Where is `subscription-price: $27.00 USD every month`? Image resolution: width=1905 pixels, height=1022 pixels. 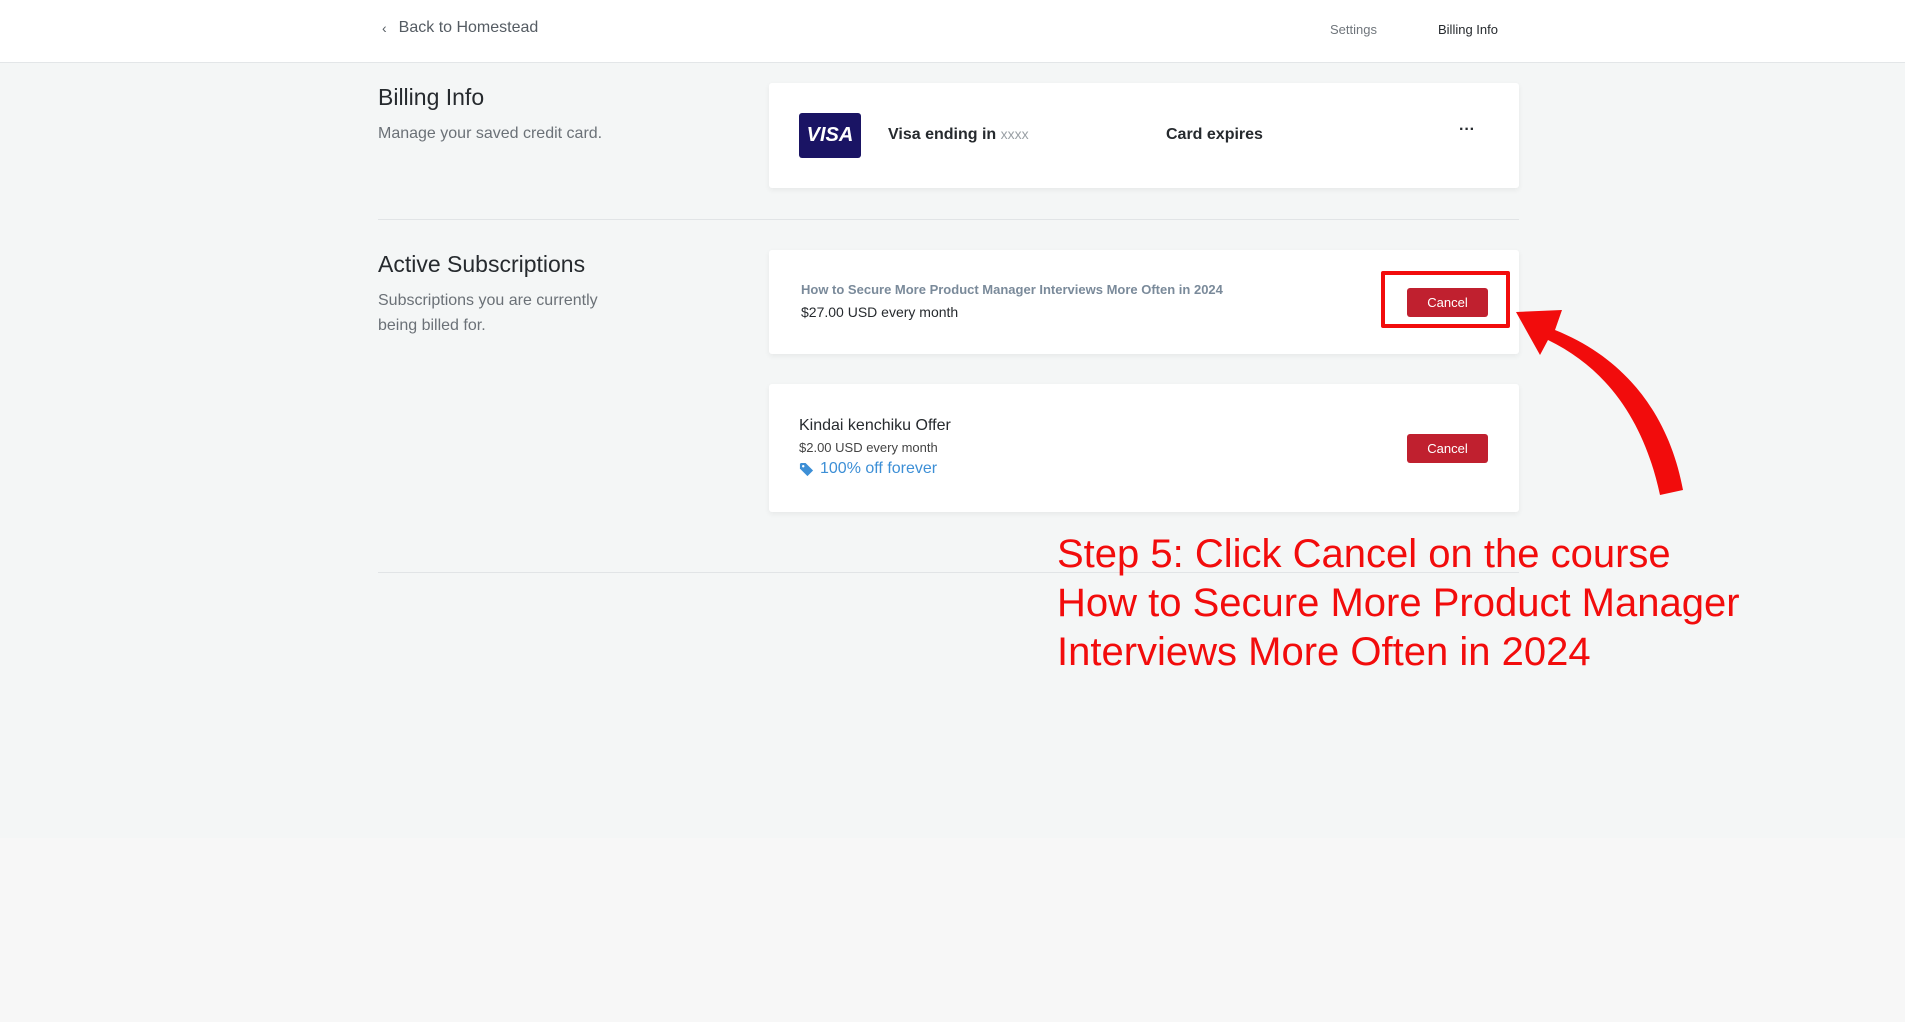 subscription-price: $27.00 USD every month is located at coordinates (880, 312).